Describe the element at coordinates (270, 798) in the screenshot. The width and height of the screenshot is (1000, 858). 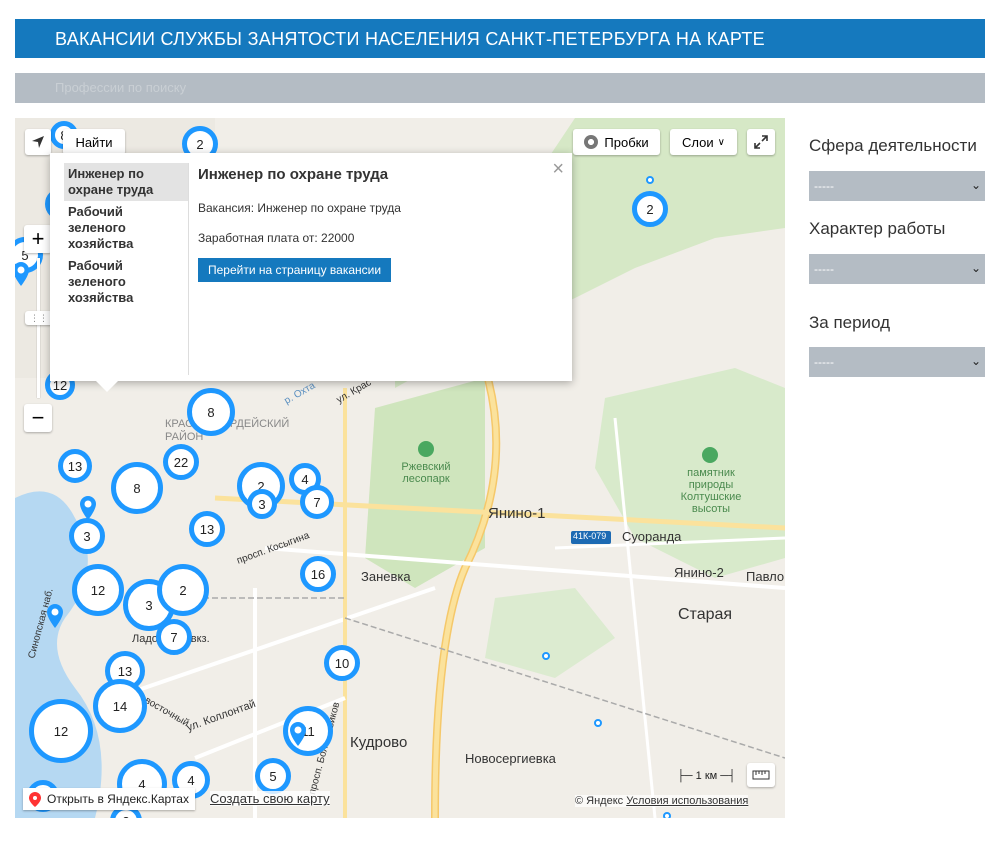
I see `create-map-link: Создать свою карту` at that location.